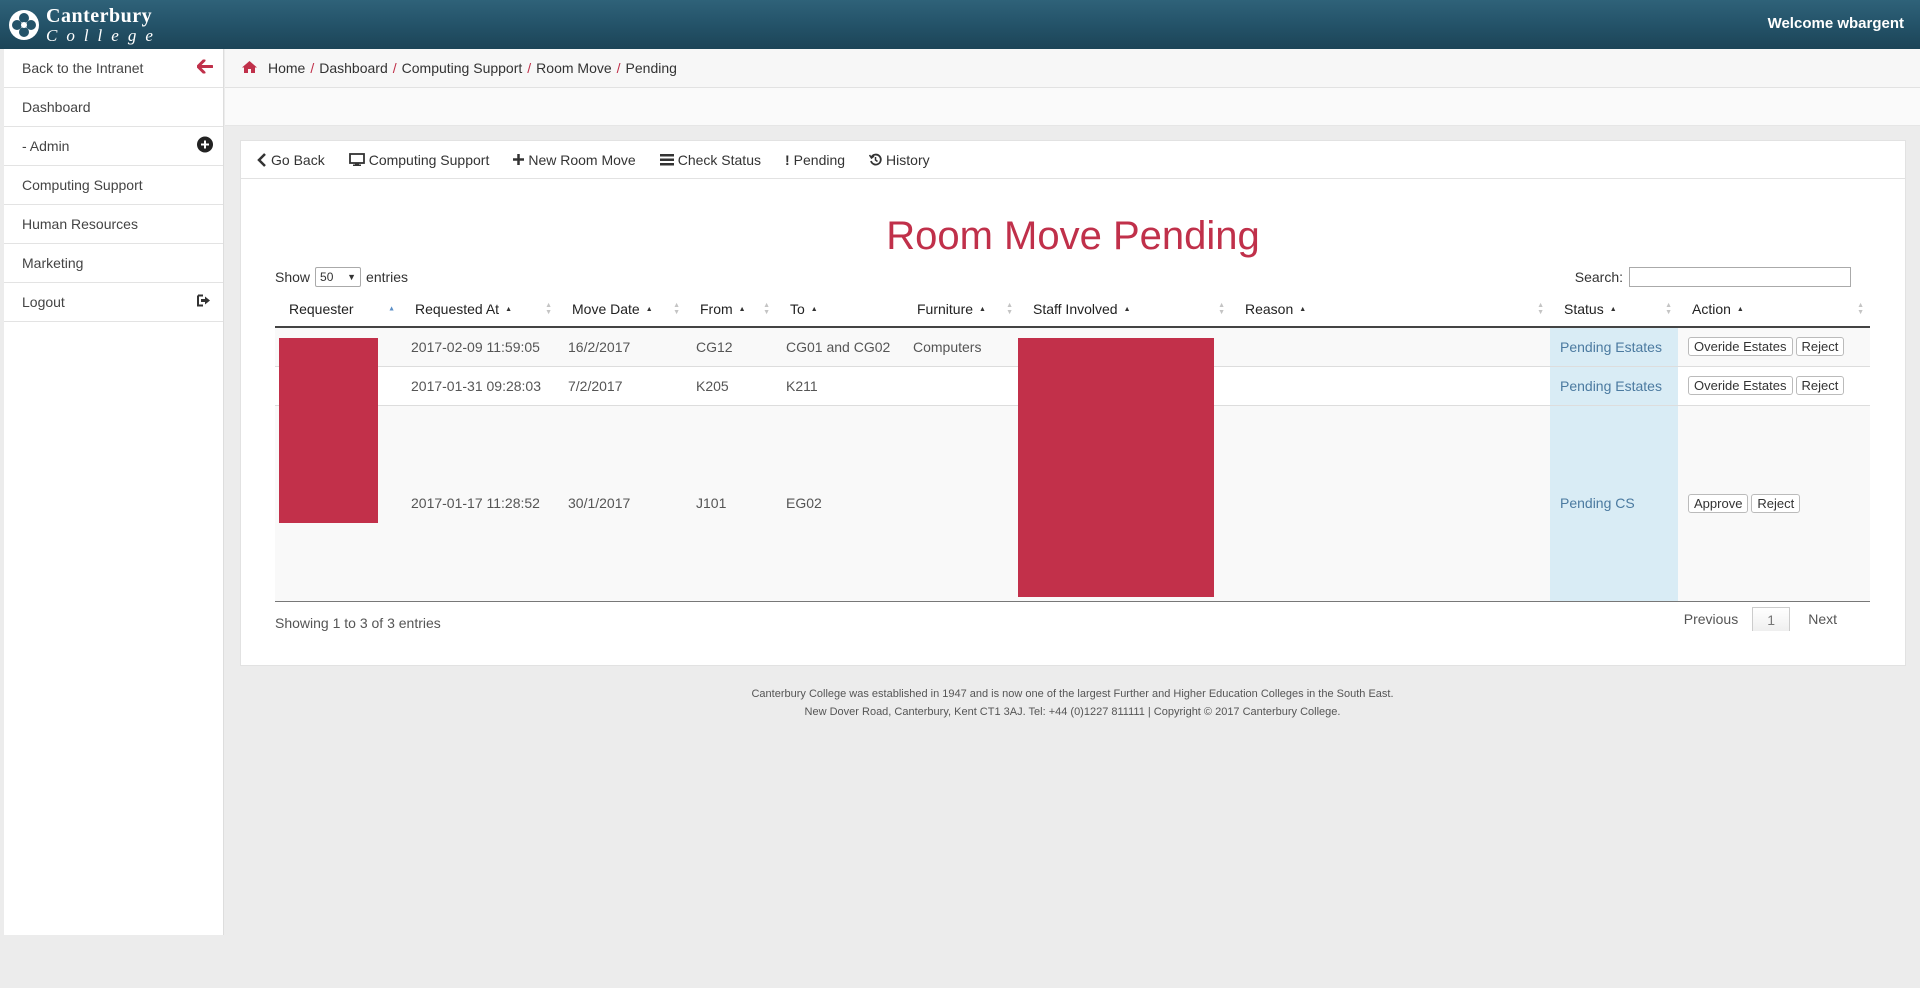 The image size is (1920, 988). Describe the element at coordinates (731, 347) in the screenshot. I see `cell-from: CG12` at that location.